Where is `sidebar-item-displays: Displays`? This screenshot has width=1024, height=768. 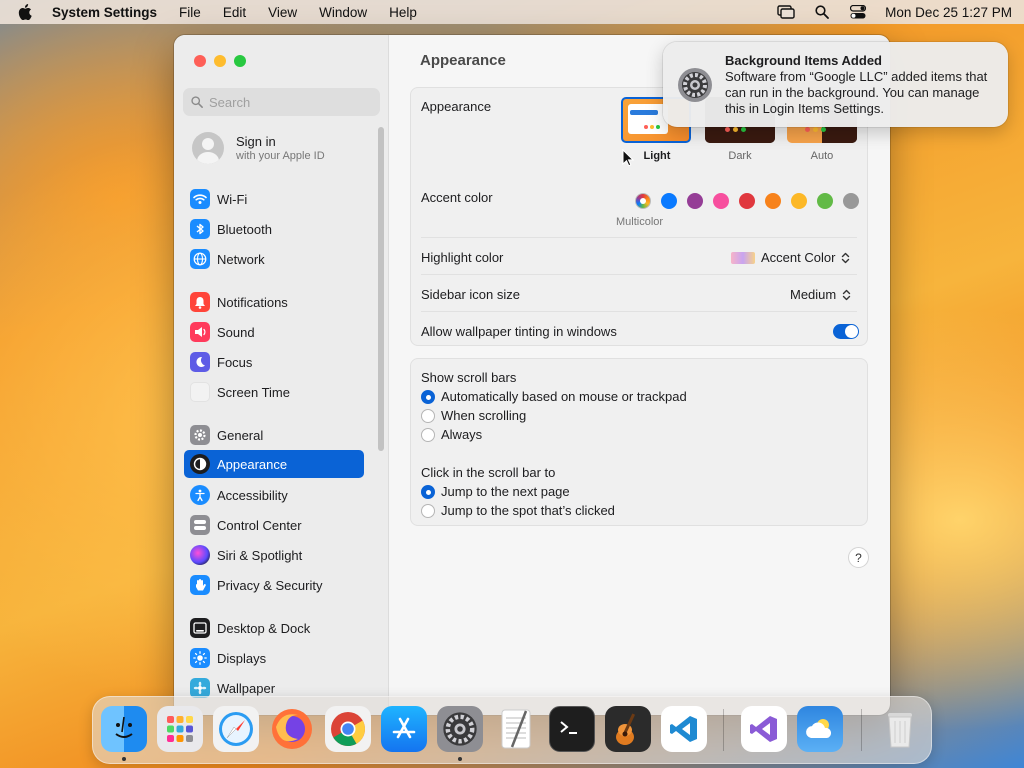
sidebar-item-displays: Displays is located at coordinates (274, 658).